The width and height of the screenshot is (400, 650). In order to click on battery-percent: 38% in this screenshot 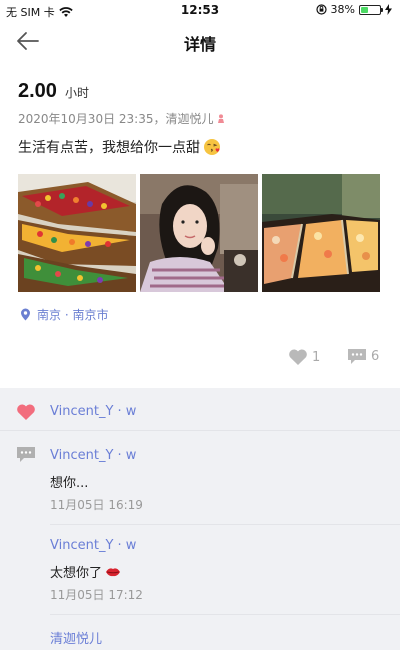, I will do `click(342, 9)`.